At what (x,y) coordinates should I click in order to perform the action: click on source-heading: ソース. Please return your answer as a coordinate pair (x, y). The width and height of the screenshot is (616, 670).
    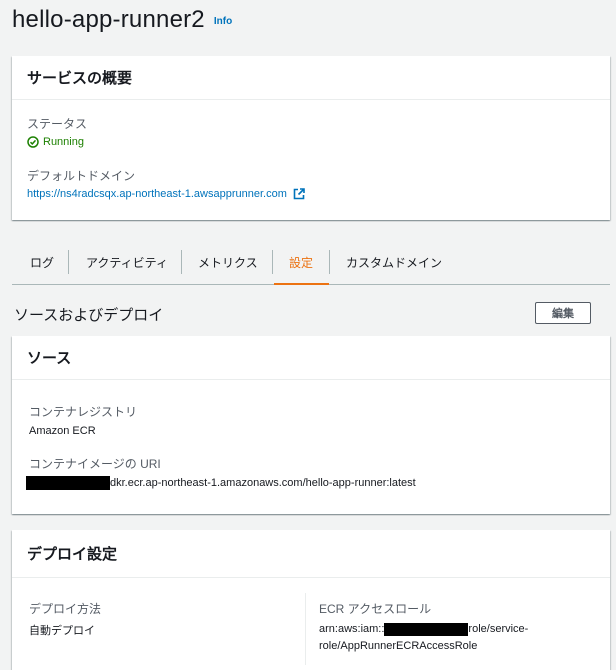
    Looking at the image, I should click on (311, 358).